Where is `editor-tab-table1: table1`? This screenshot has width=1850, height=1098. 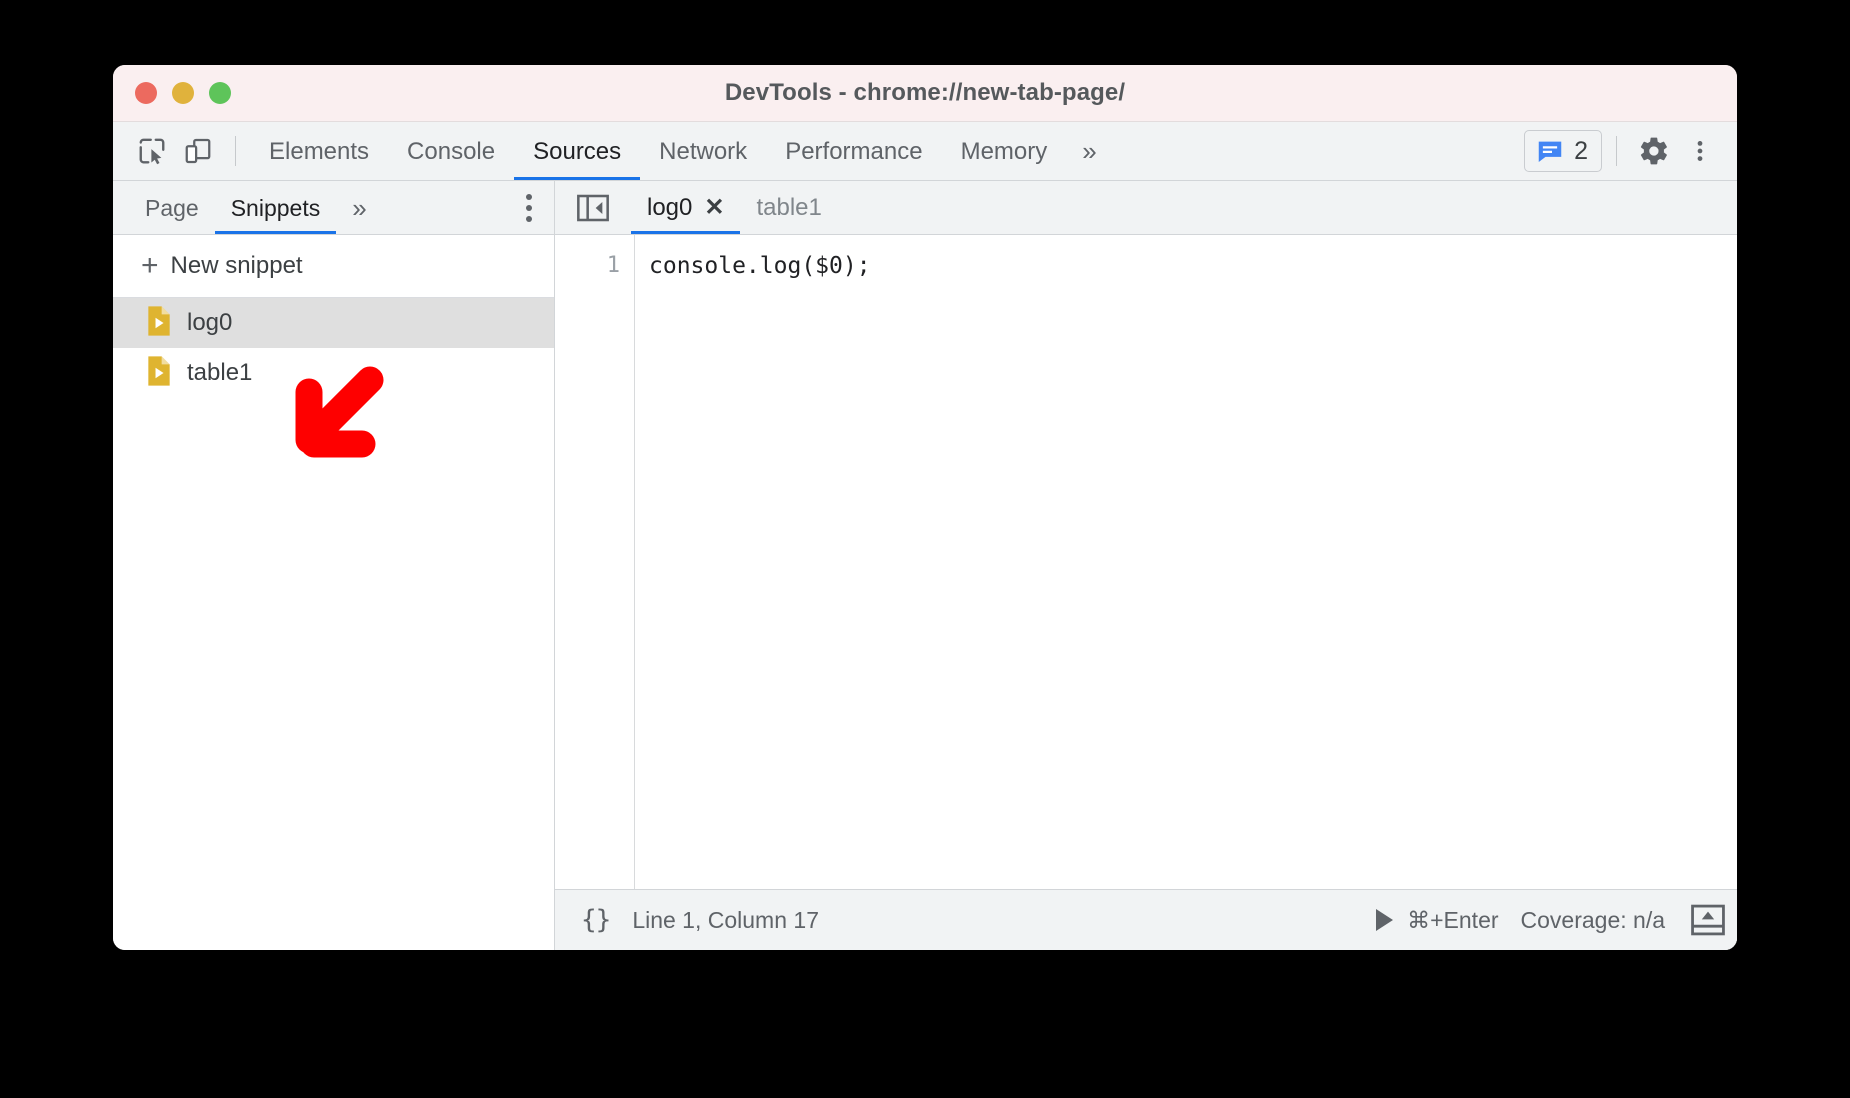
editor-tab-table1: table1 is located at coordinates (788, 208).